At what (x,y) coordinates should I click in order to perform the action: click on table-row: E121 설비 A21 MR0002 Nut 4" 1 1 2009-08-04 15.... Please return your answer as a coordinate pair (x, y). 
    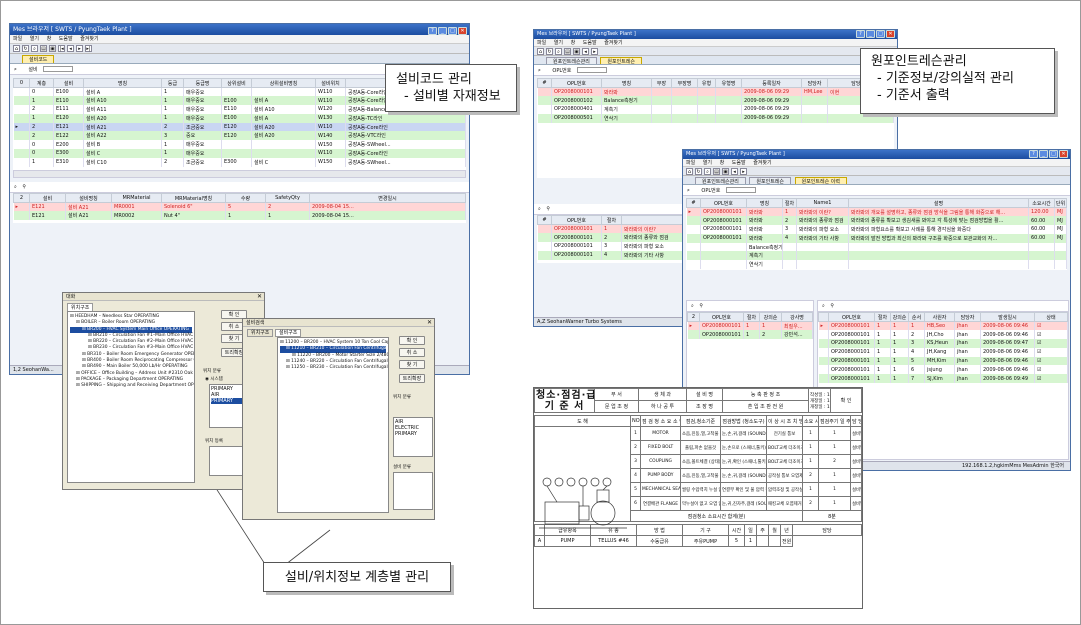
    Looking at the image, I should click on (239, 216).